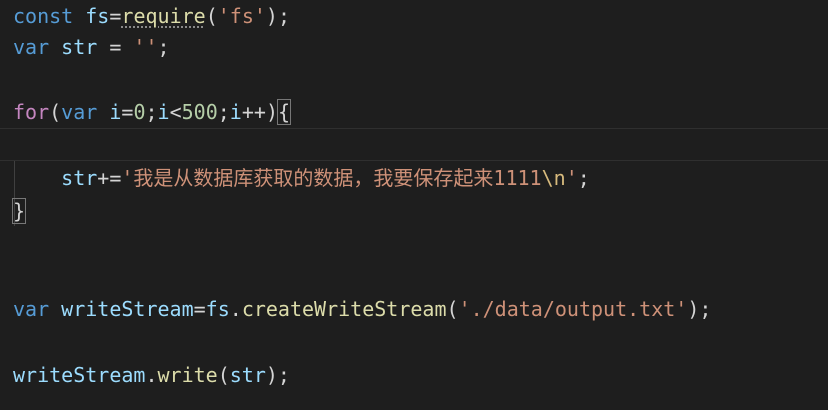  Describe the element at coordinates (187, 375) in the screenshot. I see `function-write: write` at that location.